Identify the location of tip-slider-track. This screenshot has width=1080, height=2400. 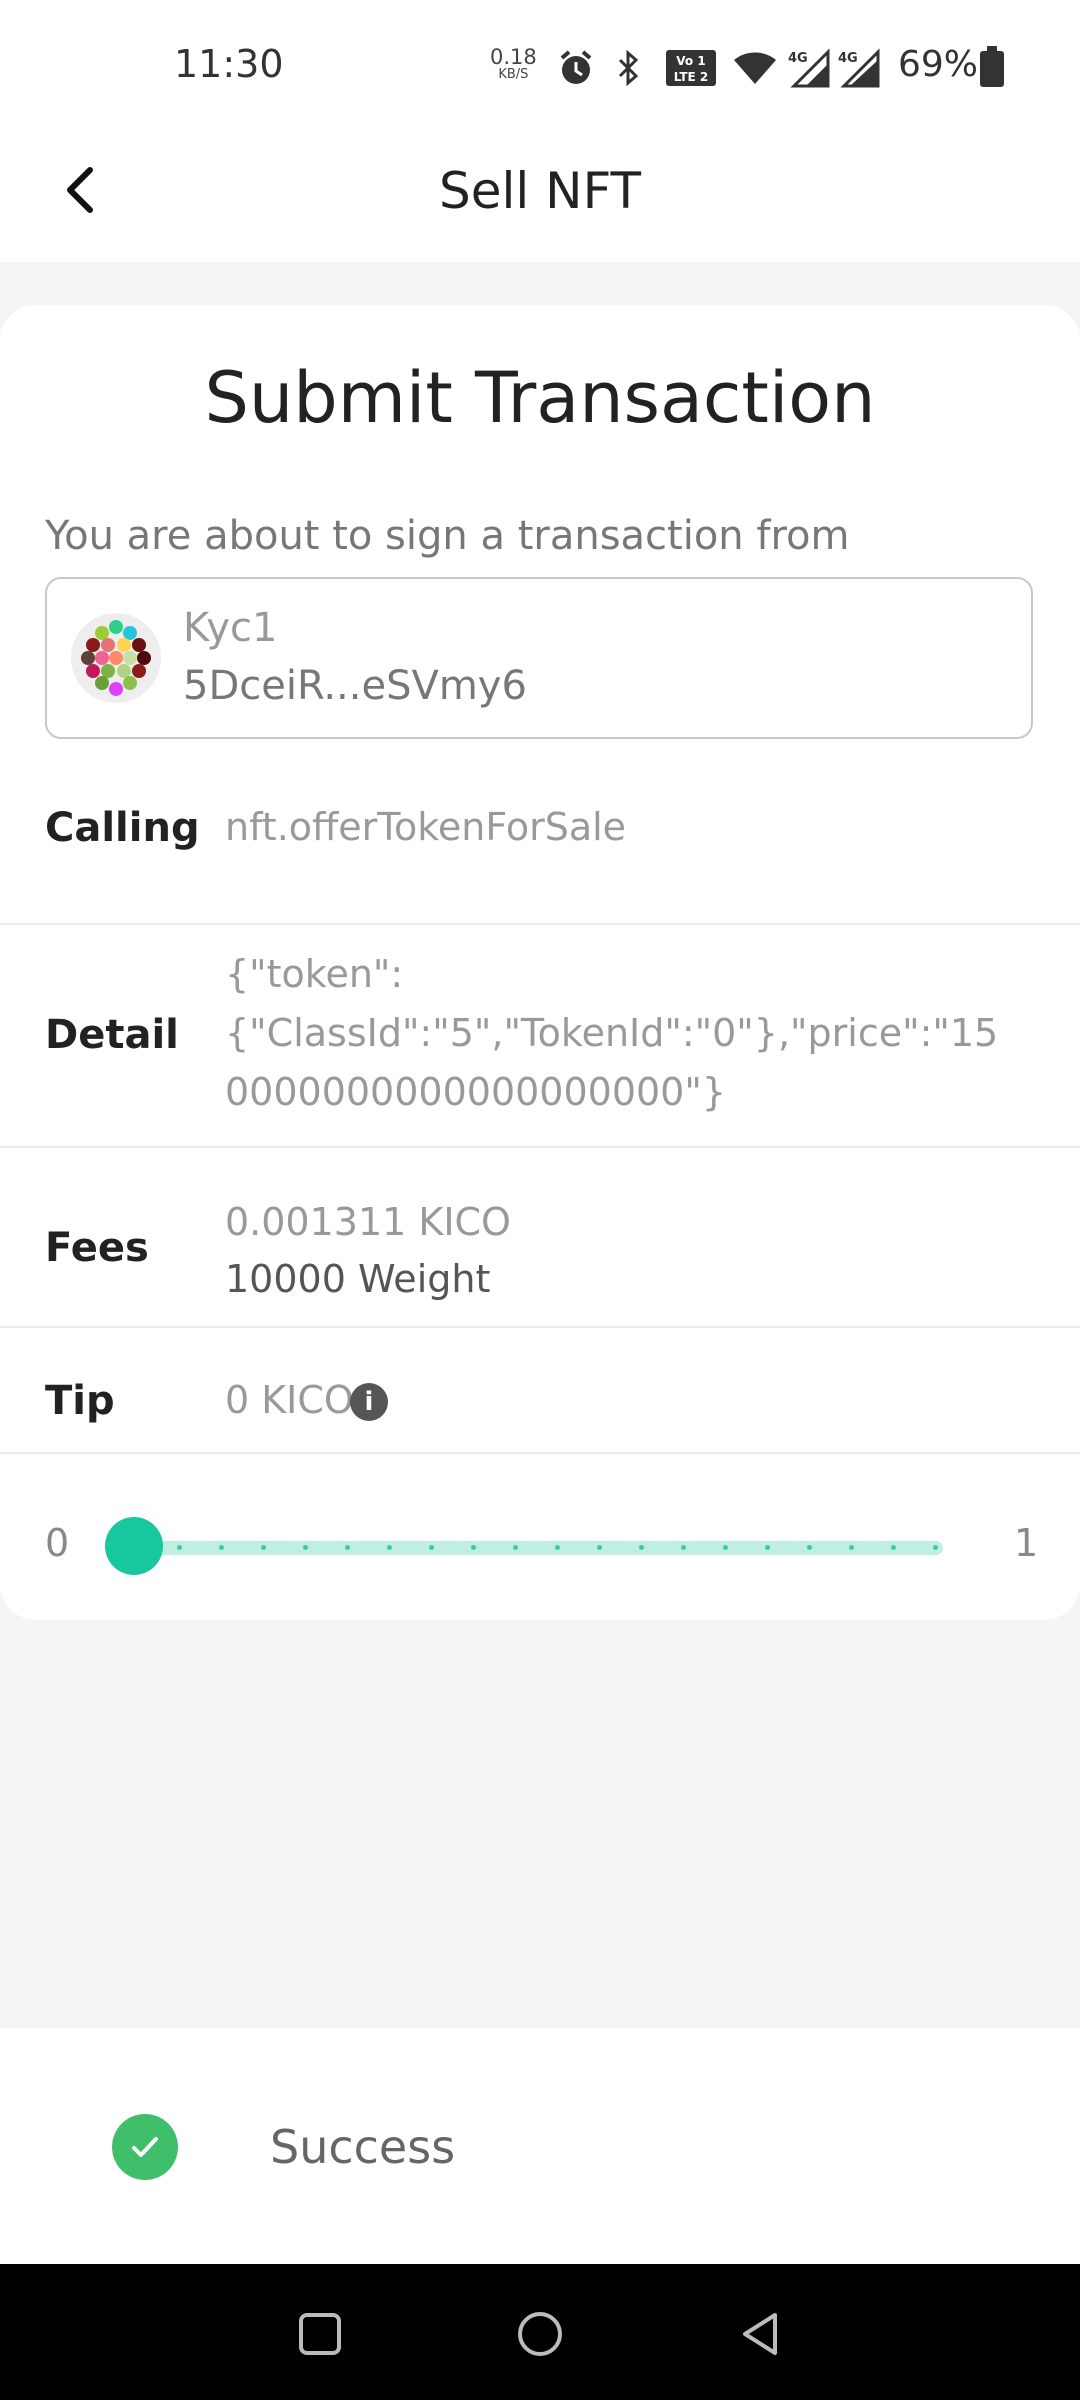
(539, 1548).